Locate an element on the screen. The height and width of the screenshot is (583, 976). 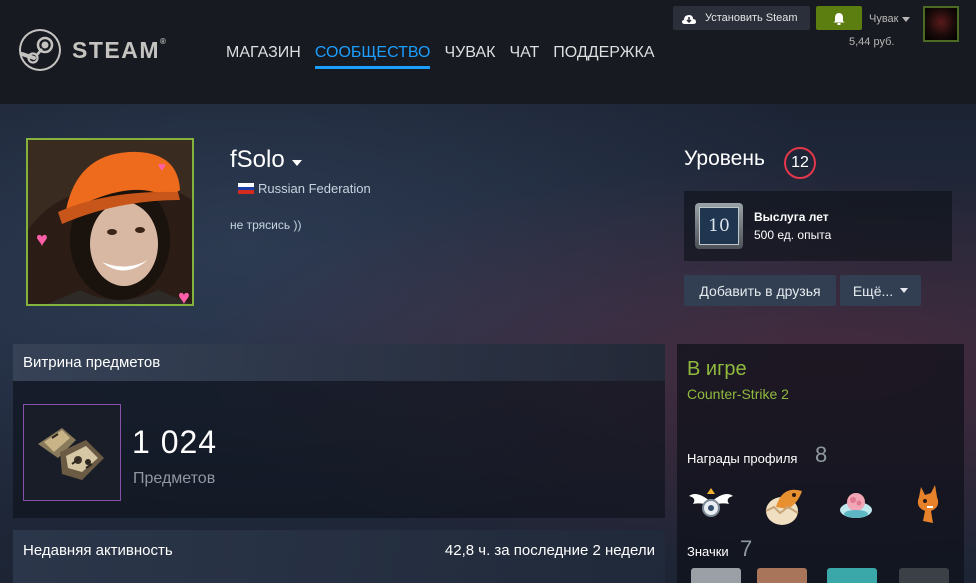
account-menu: Чувак is located at coordinates (890, 19).